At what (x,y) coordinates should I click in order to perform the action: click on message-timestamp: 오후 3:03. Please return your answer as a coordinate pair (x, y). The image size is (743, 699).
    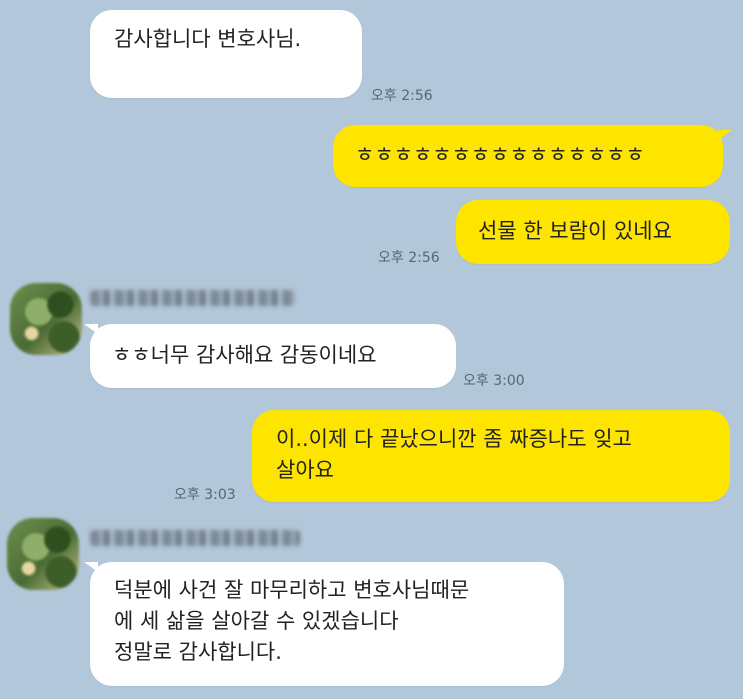
    Looking at the image, I should click on (205, 495).